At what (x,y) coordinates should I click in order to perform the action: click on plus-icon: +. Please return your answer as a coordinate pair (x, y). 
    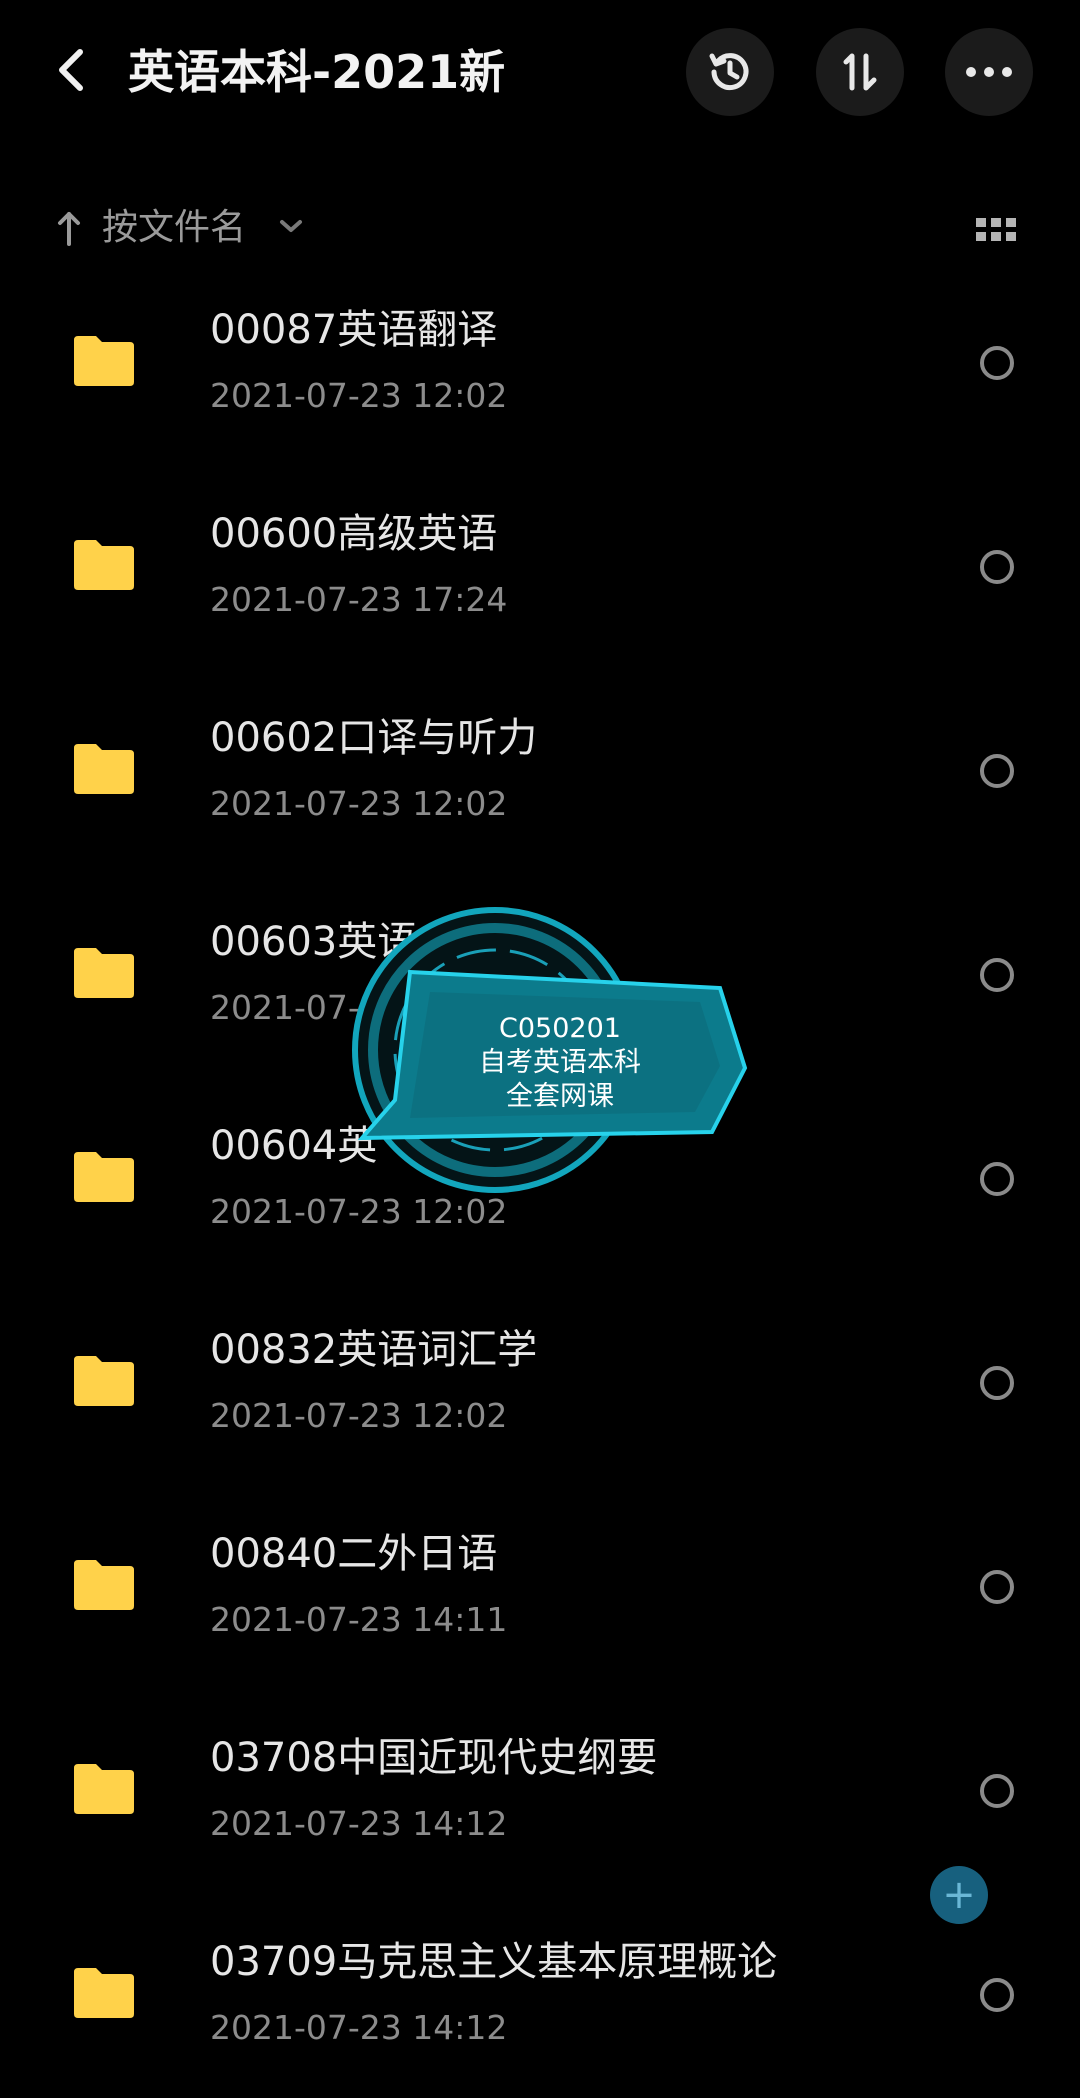
    Looking at the image, I should click on (959, 1895).